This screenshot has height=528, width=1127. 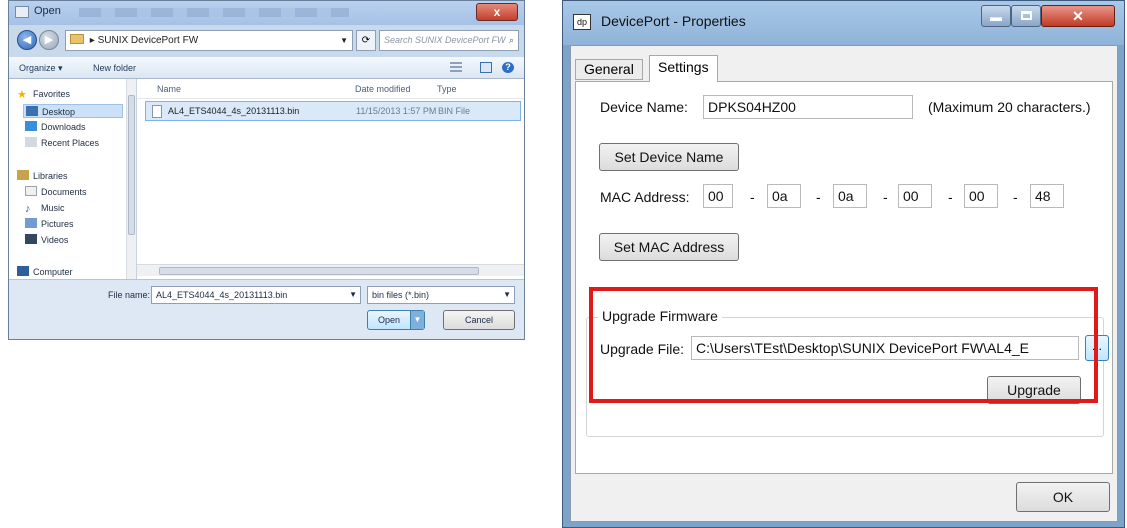 I want to click on tab-settings: Settings, so click(x=683, y=68).